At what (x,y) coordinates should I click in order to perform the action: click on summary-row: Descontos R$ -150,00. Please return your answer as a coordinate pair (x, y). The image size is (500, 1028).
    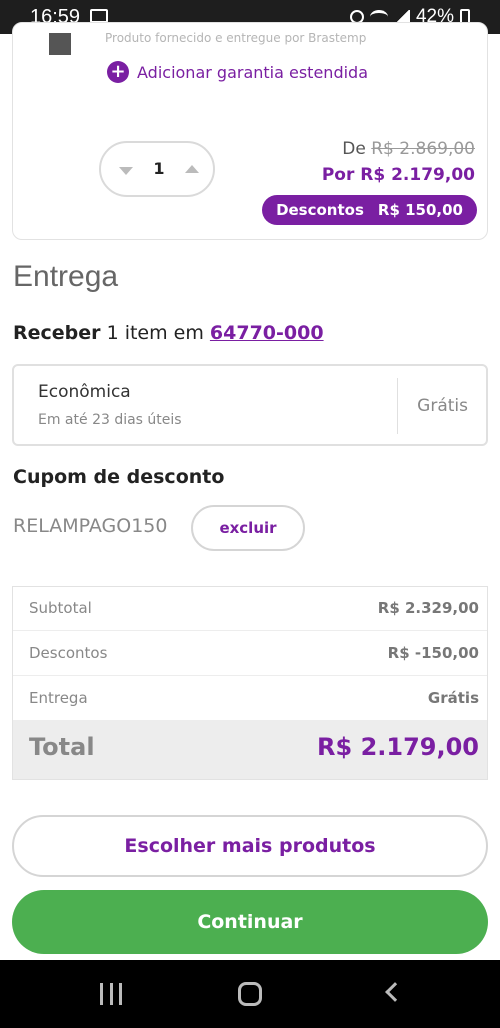
    Looking at the image, I should click on (250, 654).